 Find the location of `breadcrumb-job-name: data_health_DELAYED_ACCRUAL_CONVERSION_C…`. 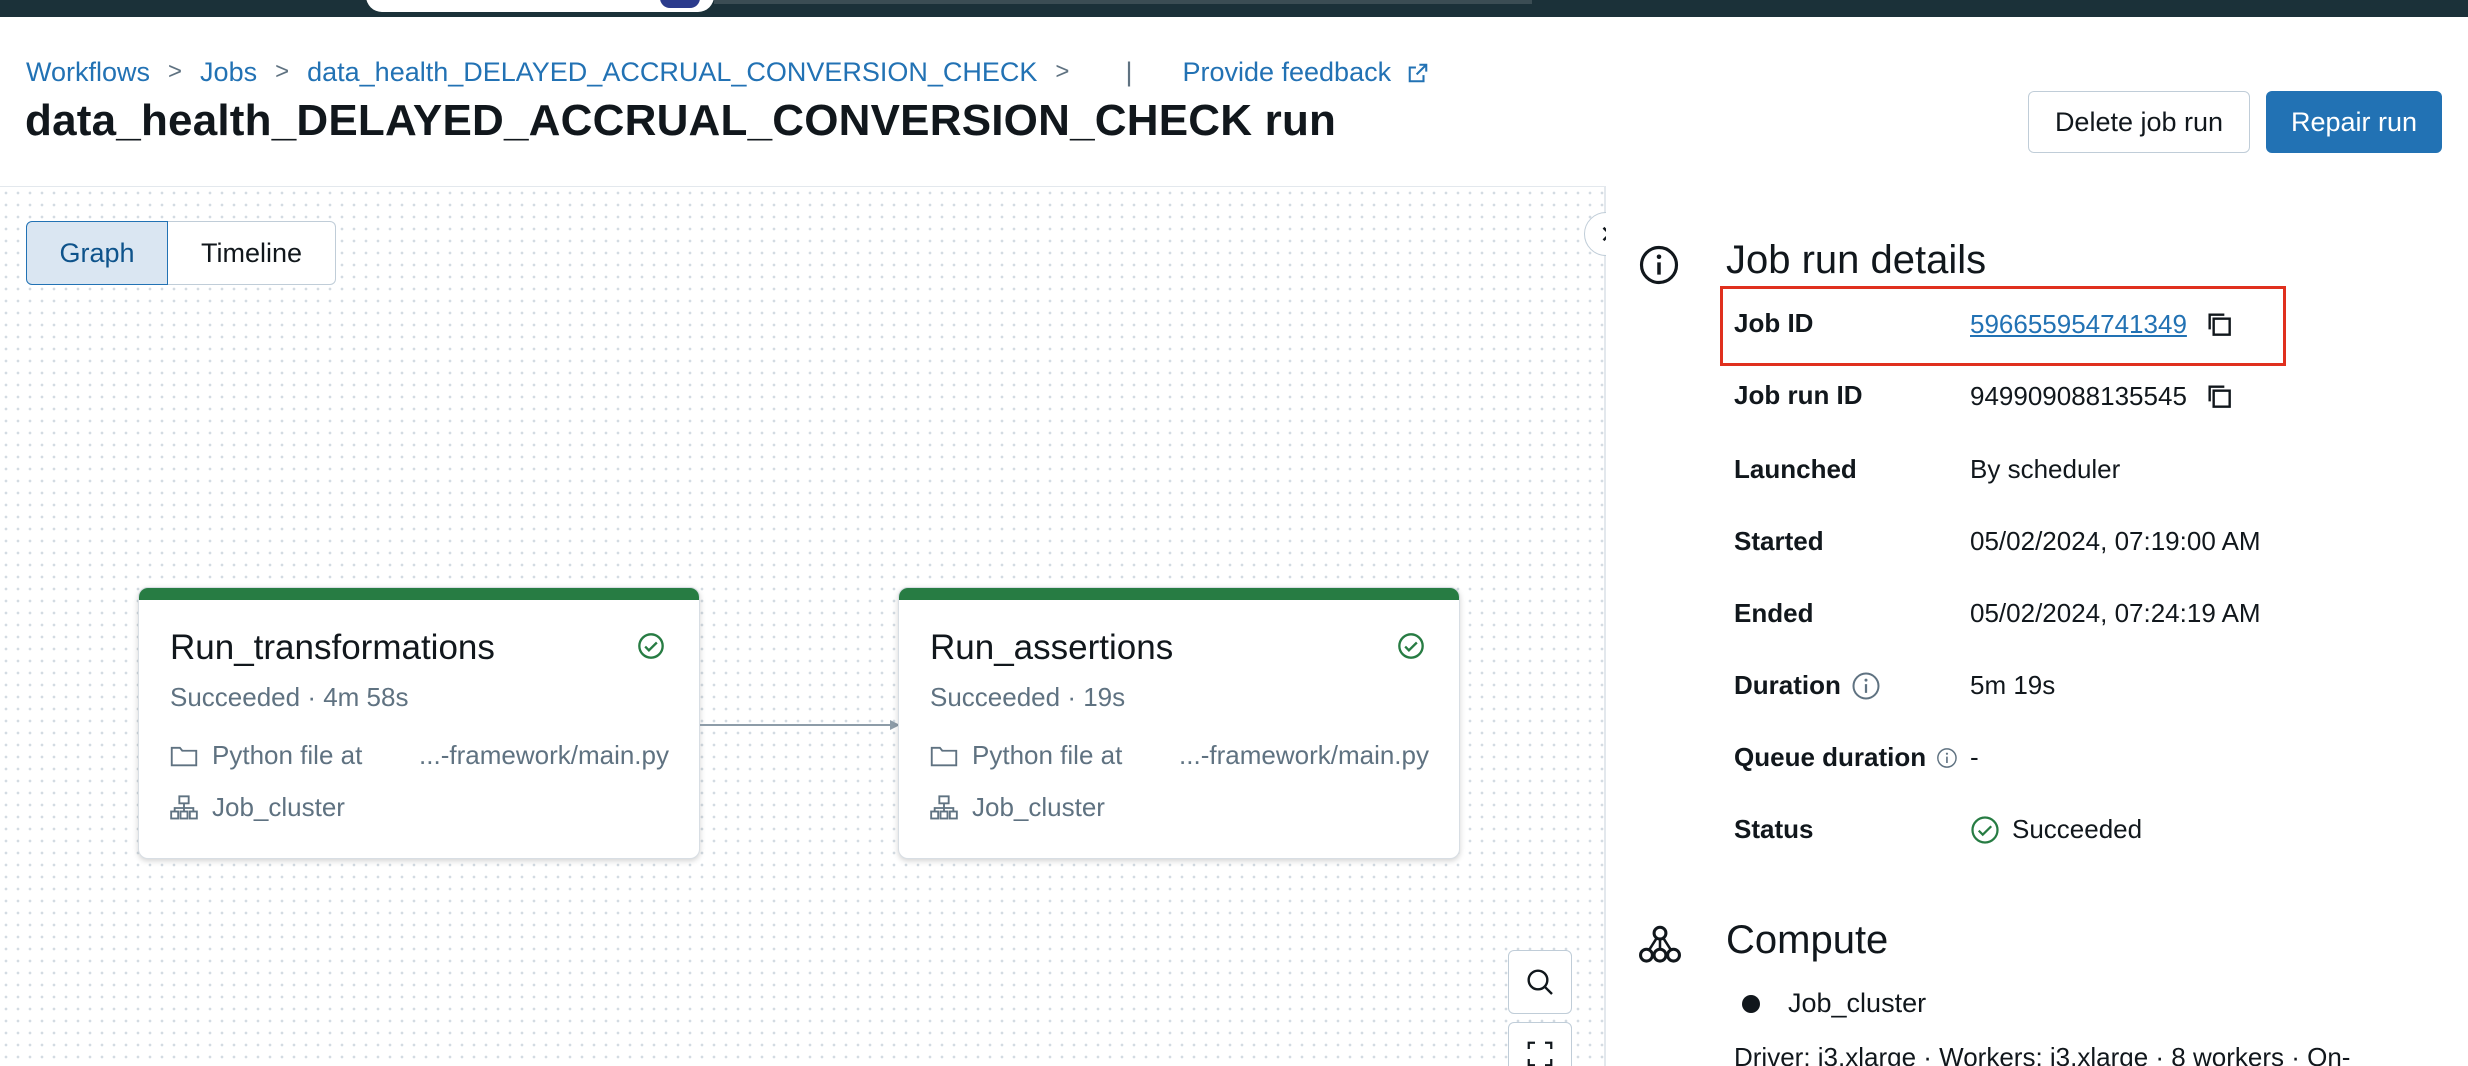

breadcrumb-job-name: data_health_DELAYED_ACCRUAL_CONVERSION_C… is located at coordinates (672, 72).